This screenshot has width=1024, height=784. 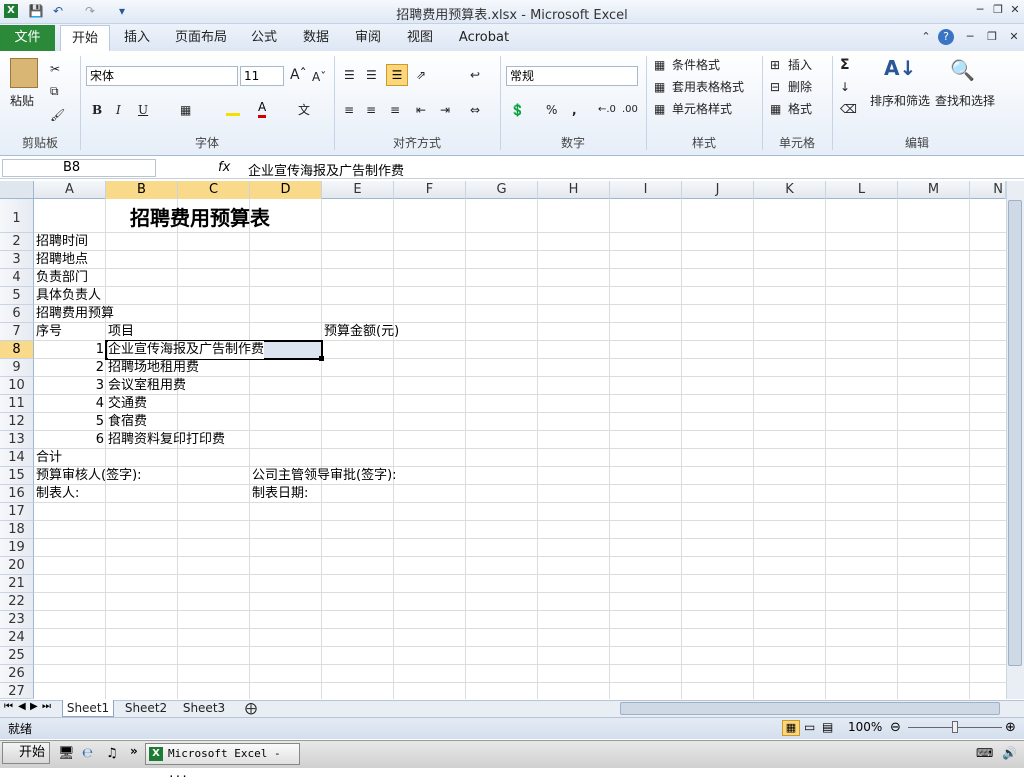 I want to click on merge-center-icon: ⇔, so click(x=475, y=110).